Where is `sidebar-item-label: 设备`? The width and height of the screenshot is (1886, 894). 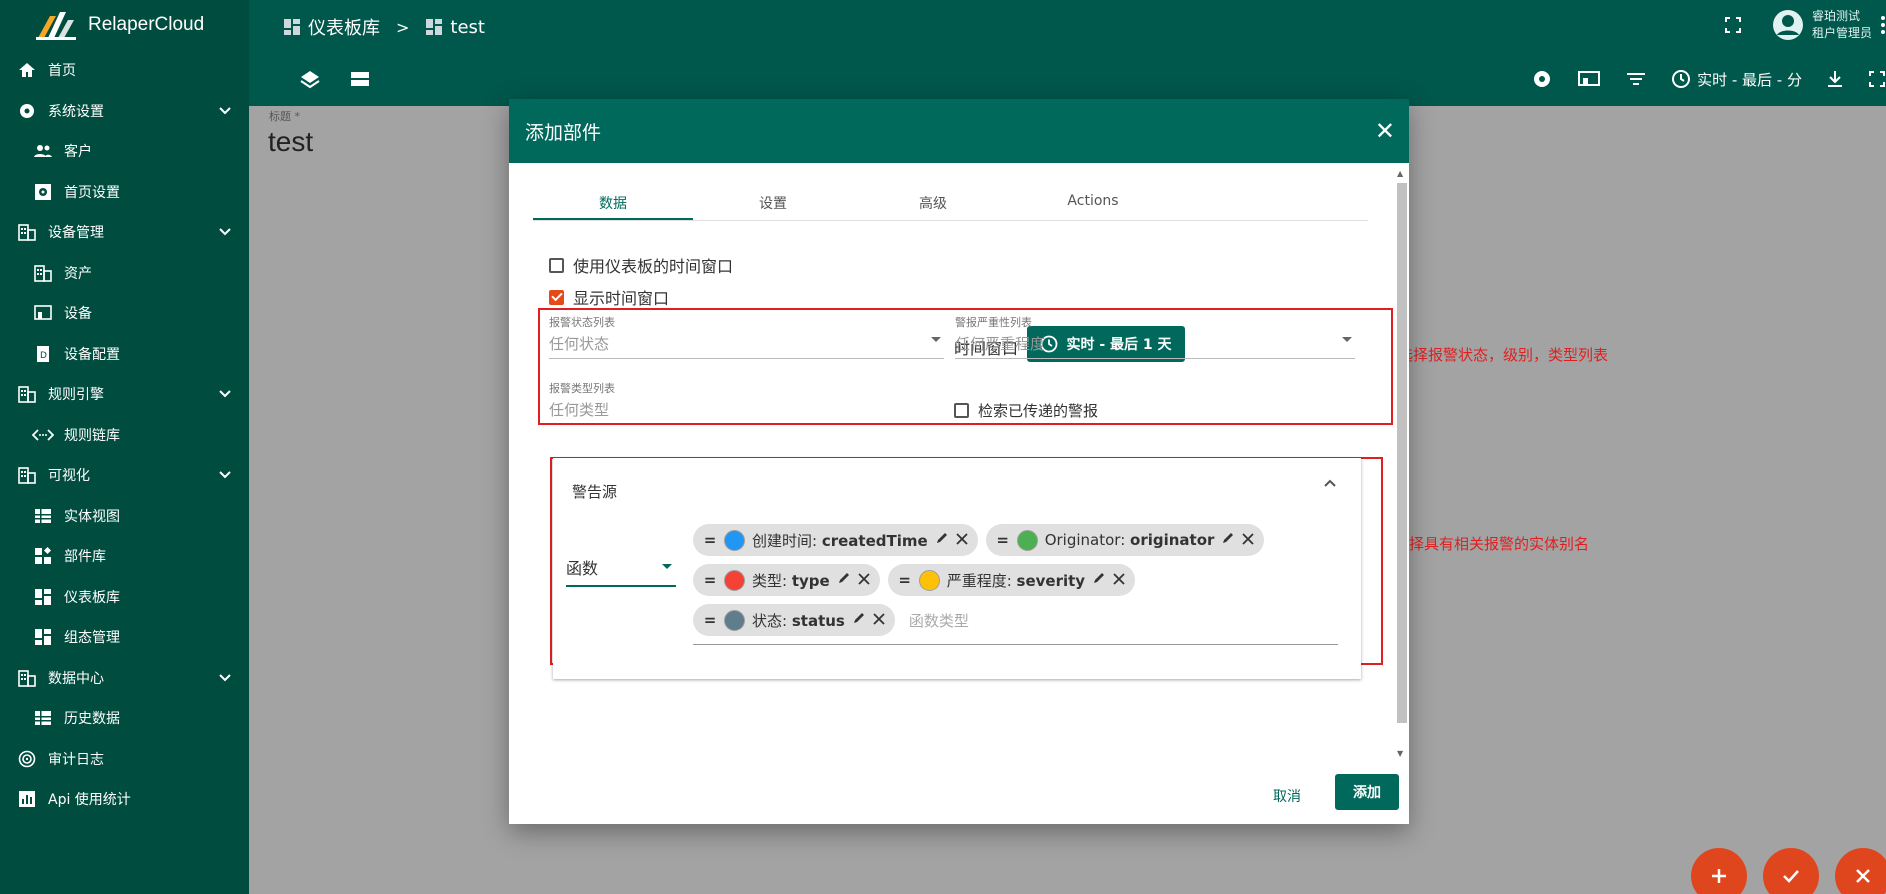 sidebar-item-label: 设备 is located at coordinates (78, 314).